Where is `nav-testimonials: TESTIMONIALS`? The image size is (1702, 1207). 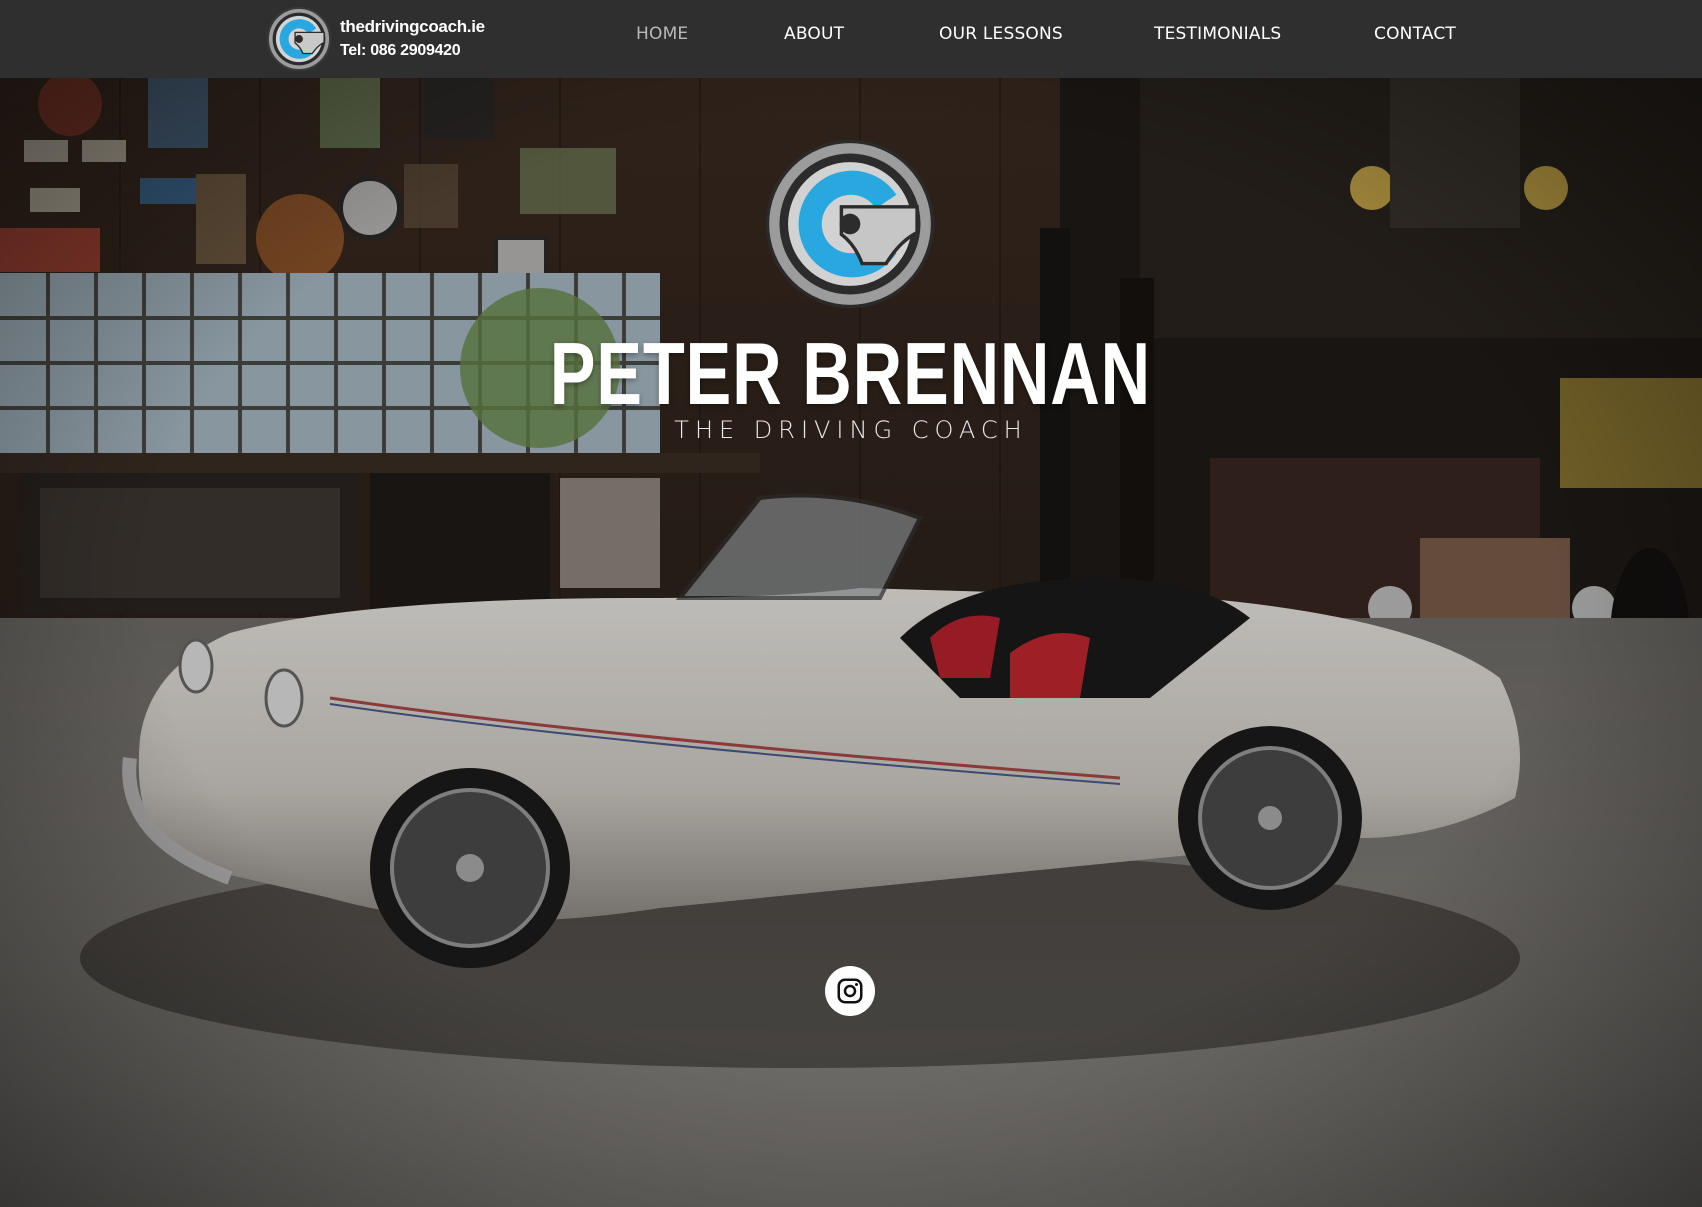 nav-testimonials: TESTIMONIALS is located at coordinates (1217, 34).